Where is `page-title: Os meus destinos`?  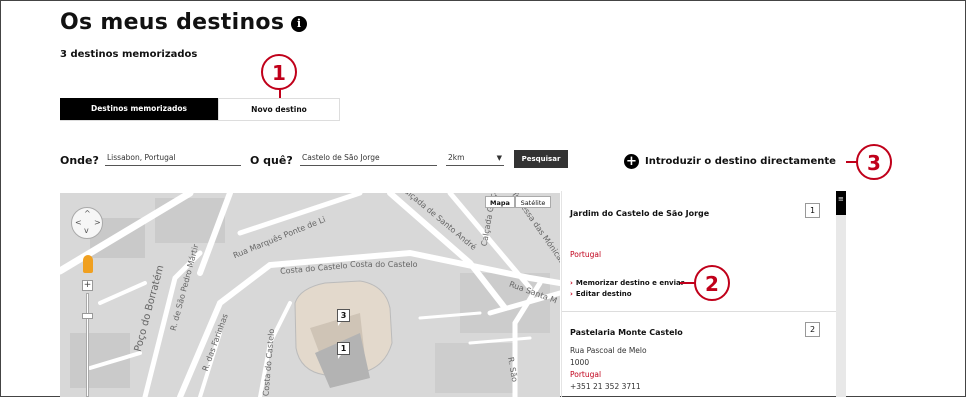
page-title: Os meus destinos is located at coordinates (172, 22).